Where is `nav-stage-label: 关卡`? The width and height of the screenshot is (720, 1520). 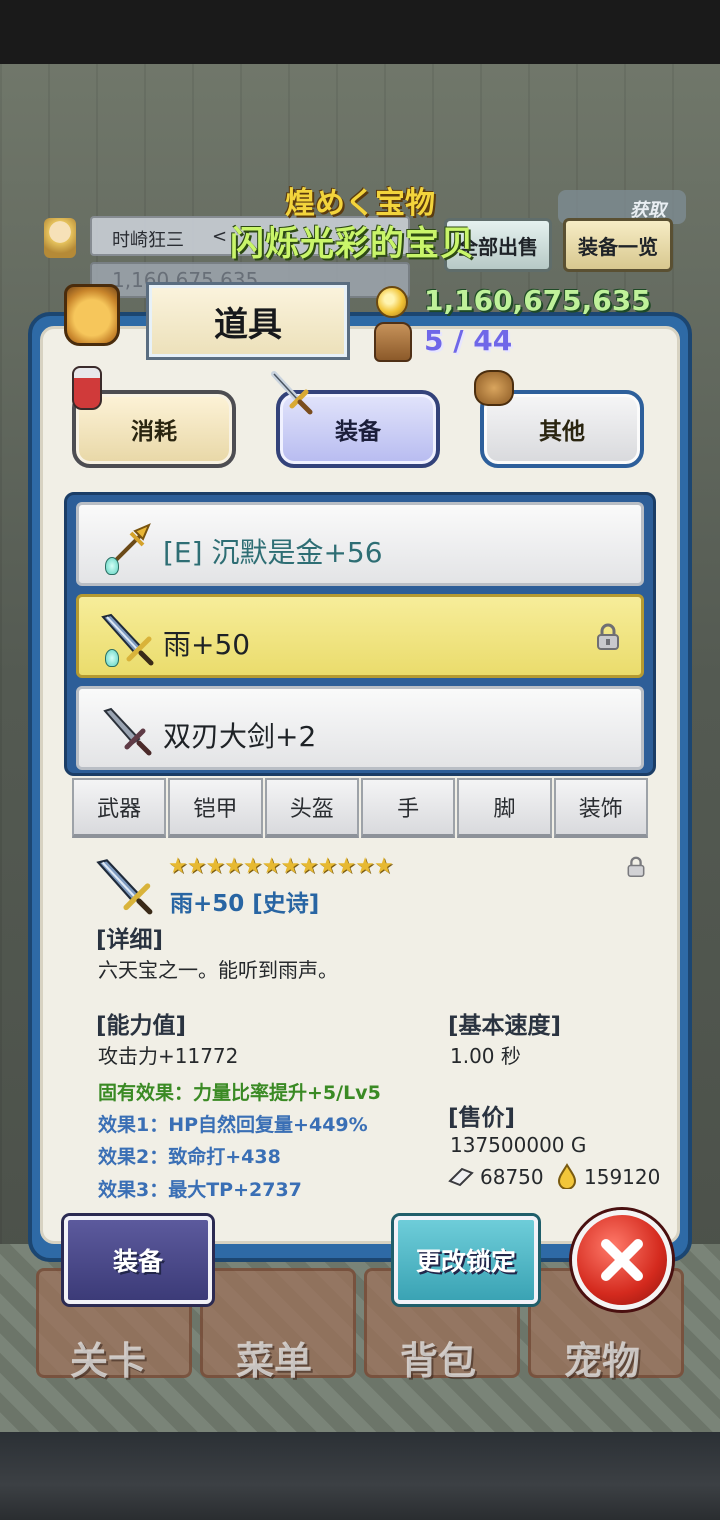 nav-stage-label: 关卡 is located at coordinates (108, 1361).